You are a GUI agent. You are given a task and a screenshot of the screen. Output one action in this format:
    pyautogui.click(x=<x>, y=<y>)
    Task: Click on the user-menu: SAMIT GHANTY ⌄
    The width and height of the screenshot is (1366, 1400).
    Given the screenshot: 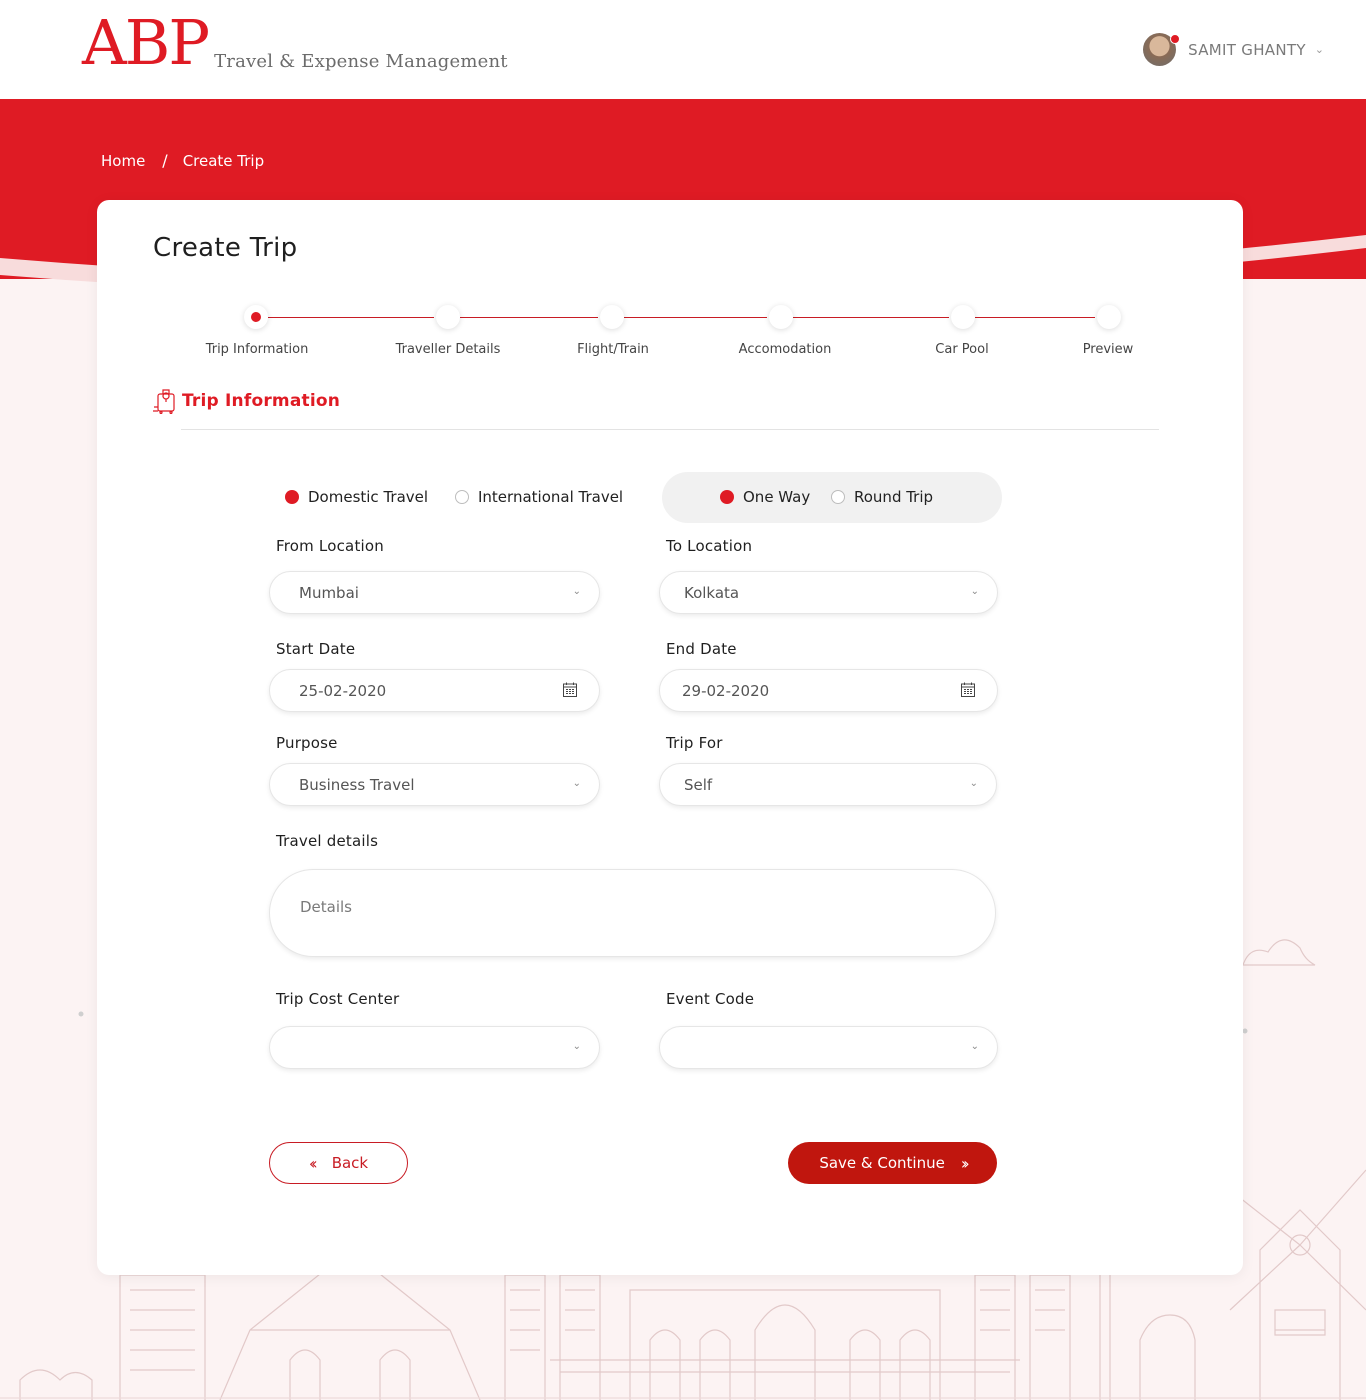 What is the action you would take?
    pyautogui.click(x=1233, y=49)
    